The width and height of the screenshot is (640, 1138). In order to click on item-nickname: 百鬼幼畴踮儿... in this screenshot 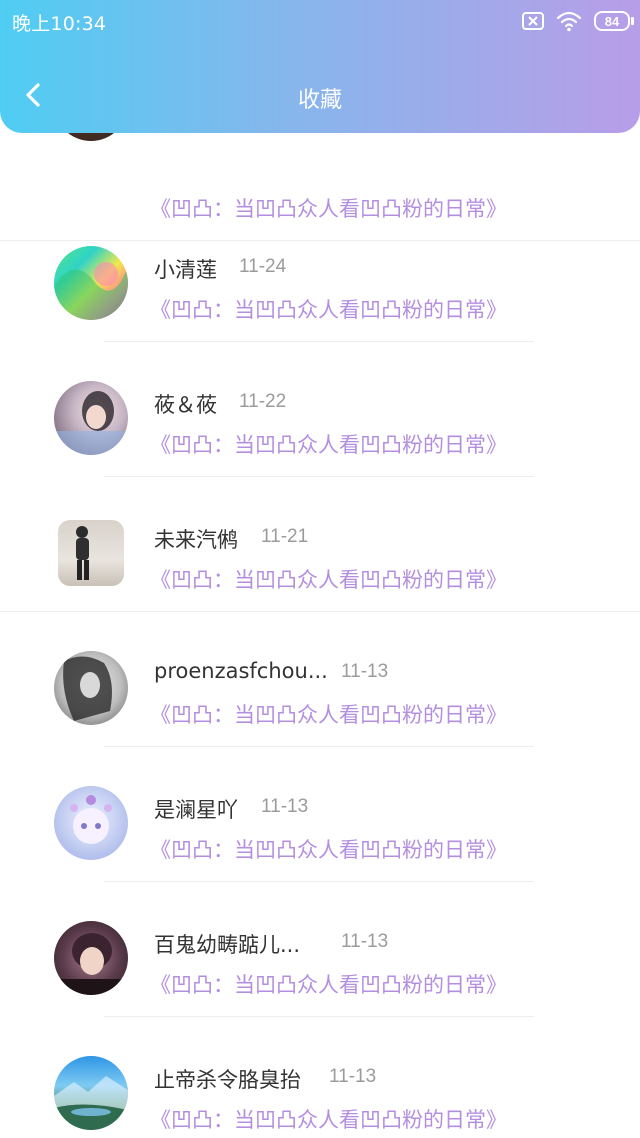, I will do `click(227, 945)`.